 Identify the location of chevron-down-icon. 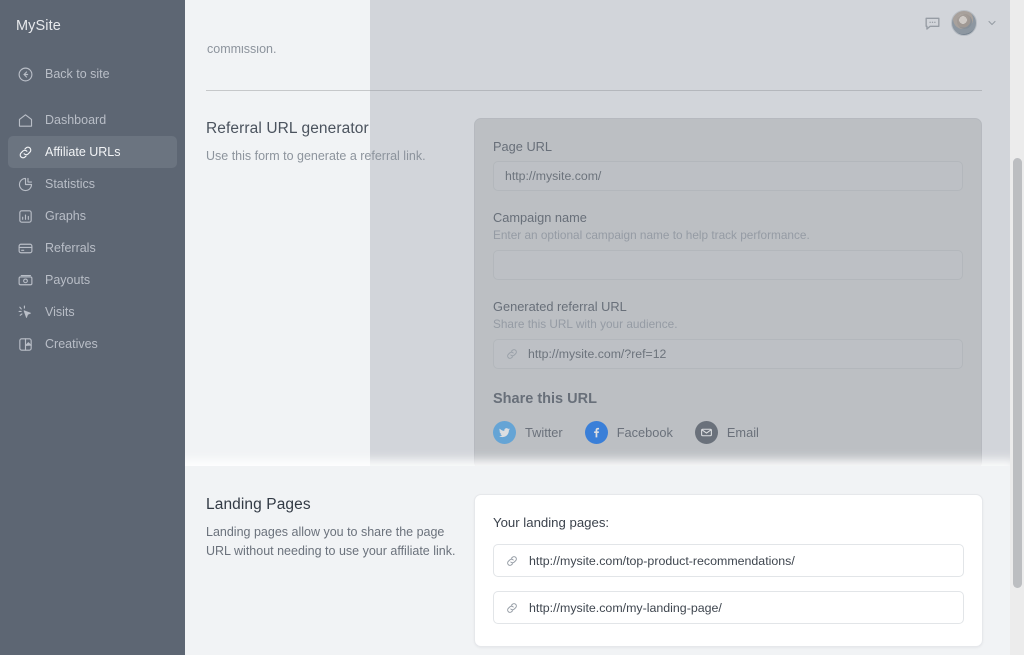
(992, 23).